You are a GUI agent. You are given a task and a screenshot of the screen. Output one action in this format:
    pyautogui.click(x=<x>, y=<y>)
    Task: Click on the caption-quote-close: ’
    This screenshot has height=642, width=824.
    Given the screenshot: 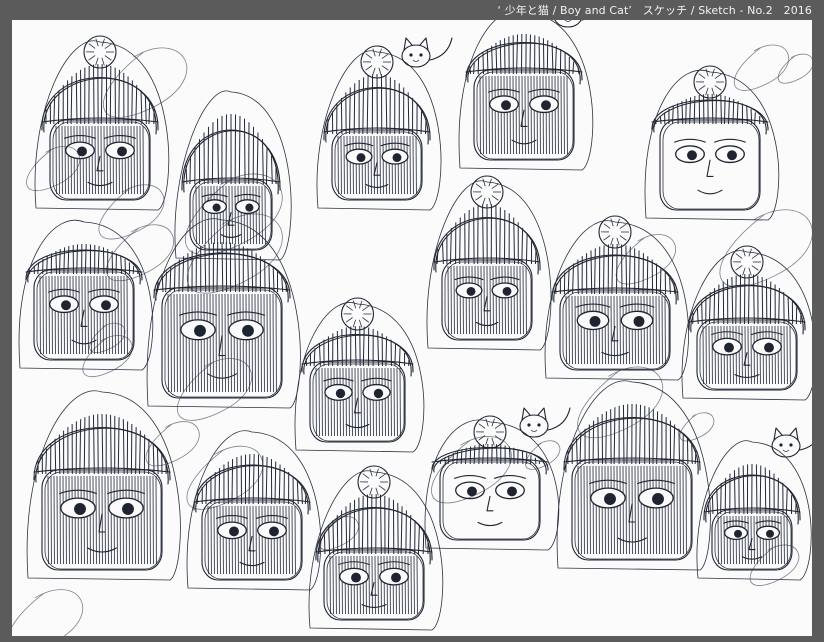 What is the action you would take?
    pyautogui.click(x=630, y=10)
    